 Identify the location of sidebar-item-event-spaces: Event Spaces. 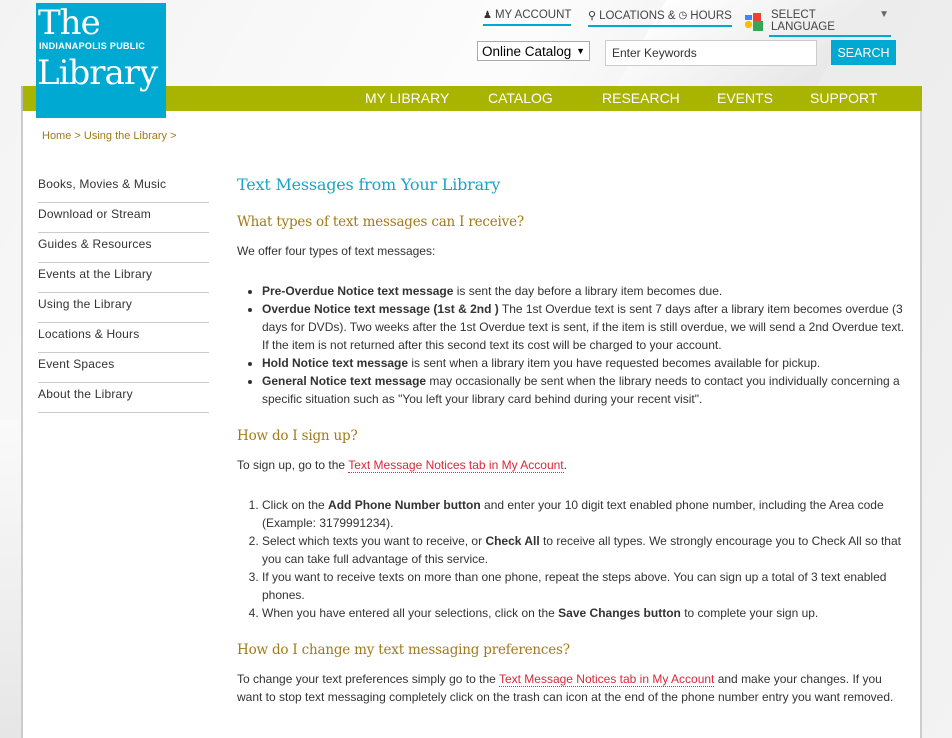
(123, 368).